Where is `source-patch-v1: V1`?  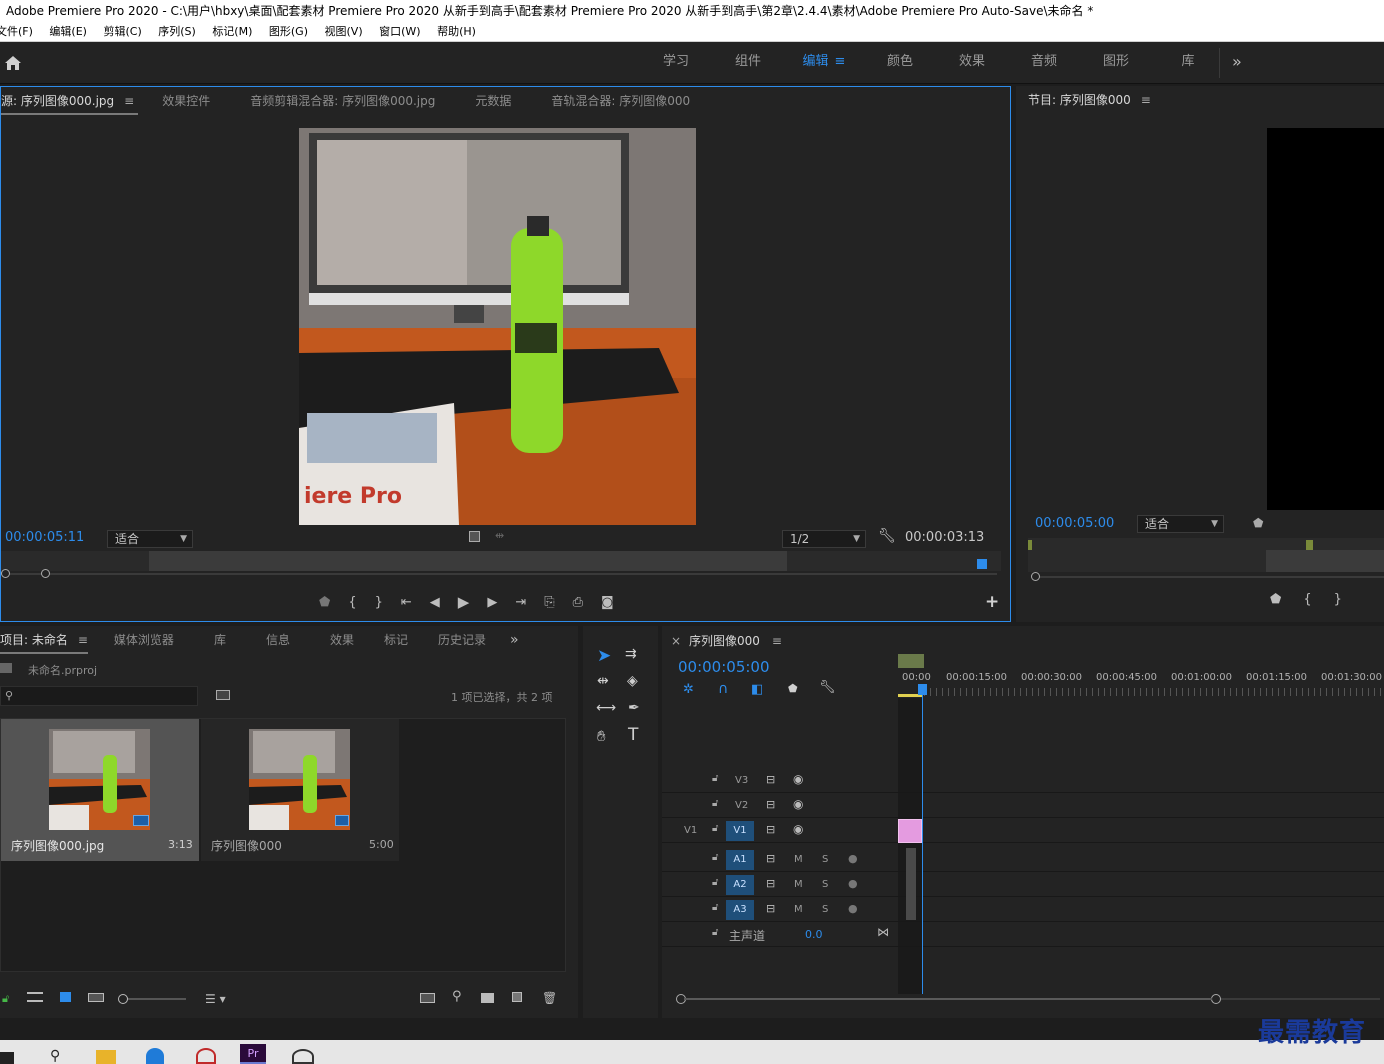
source-patch-v1: V1 is located at coordinates (690, 830).